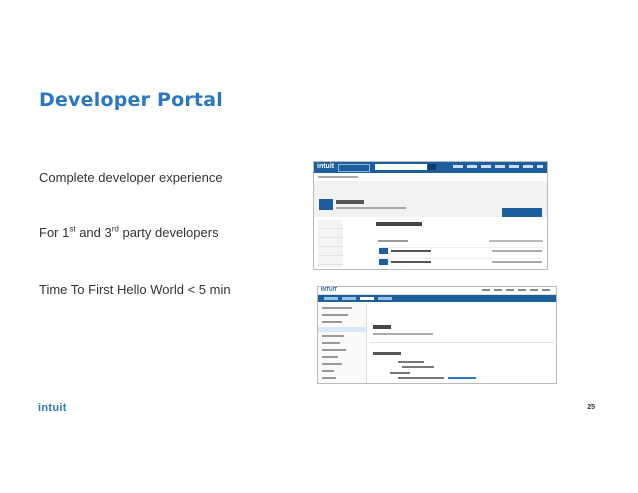  What do you see at coordinates (462, 378) in the screenshot?
I see `doc-link` at bounding box center [462, 378].